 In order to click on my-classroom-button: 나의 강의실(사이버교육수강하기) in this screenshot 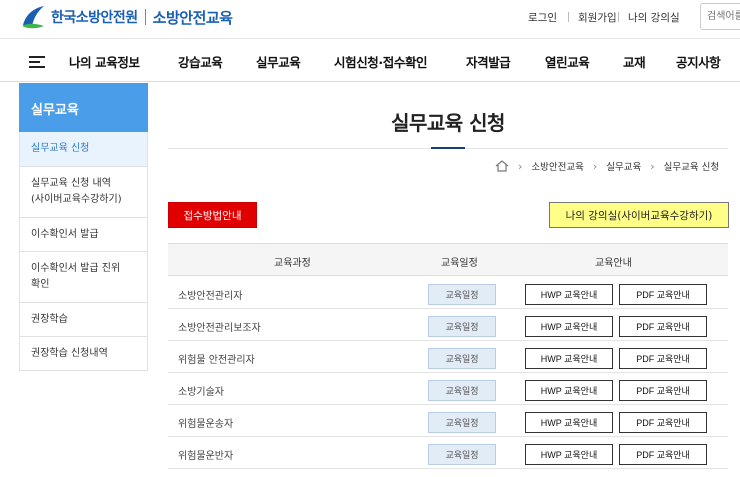, I will do `click(639, 215)`.